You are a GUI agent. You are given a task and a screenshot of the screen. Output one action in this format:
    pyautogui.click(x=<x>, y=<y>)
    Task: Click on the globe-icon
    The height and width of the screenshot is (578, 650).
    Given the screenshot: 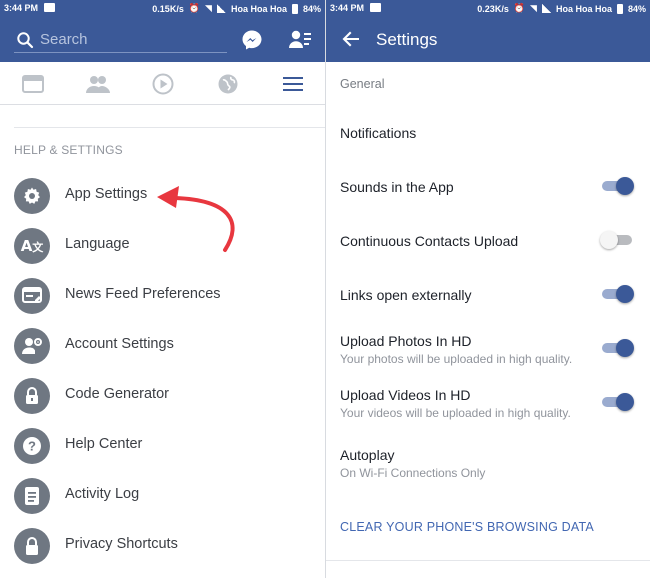 What is the action you would take?
    pyautogui.click(x=227, y=83)
    